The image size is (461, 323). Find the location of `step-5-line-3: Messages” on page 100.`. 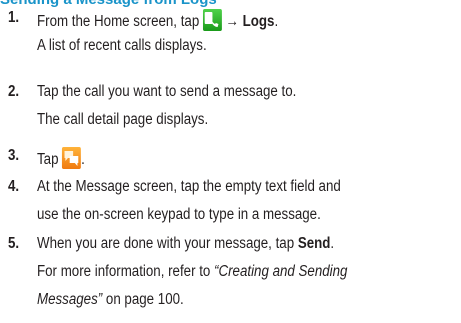

step-5-line-3: Messages” on page 100. is located at coordinates (110, 300).